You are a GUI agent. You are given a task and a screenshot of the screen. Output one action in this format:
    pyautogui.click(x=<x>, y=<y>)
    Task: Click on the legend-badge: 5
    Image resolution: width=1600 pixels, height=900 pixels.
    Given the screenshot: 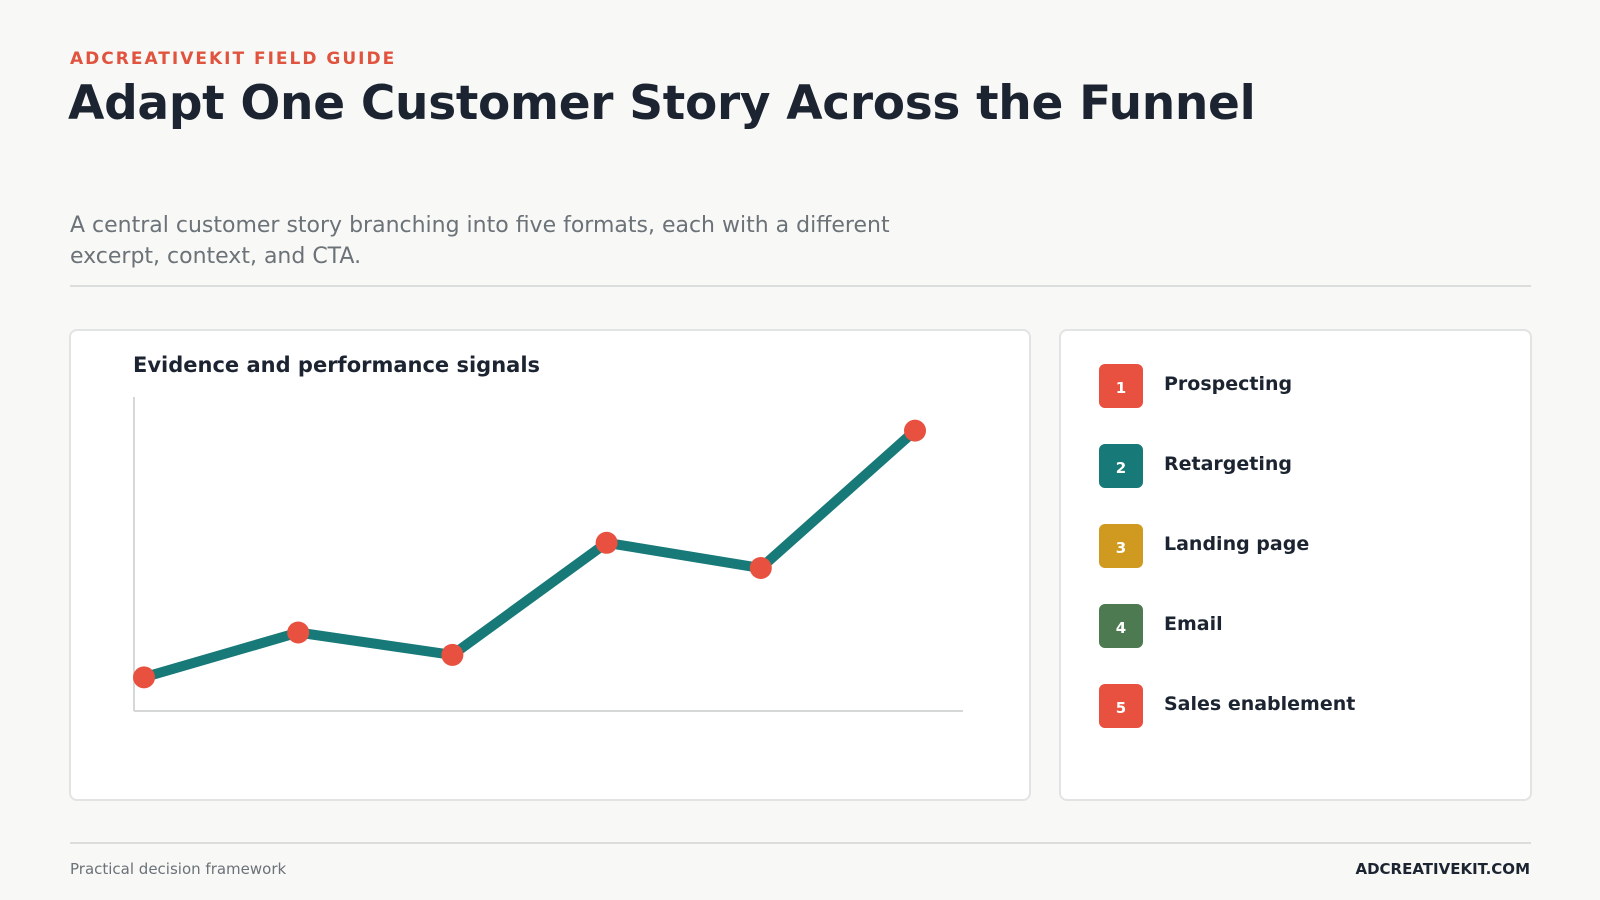 What is the action you would take?
    pyautogui.click(x=1121, y=706)
    